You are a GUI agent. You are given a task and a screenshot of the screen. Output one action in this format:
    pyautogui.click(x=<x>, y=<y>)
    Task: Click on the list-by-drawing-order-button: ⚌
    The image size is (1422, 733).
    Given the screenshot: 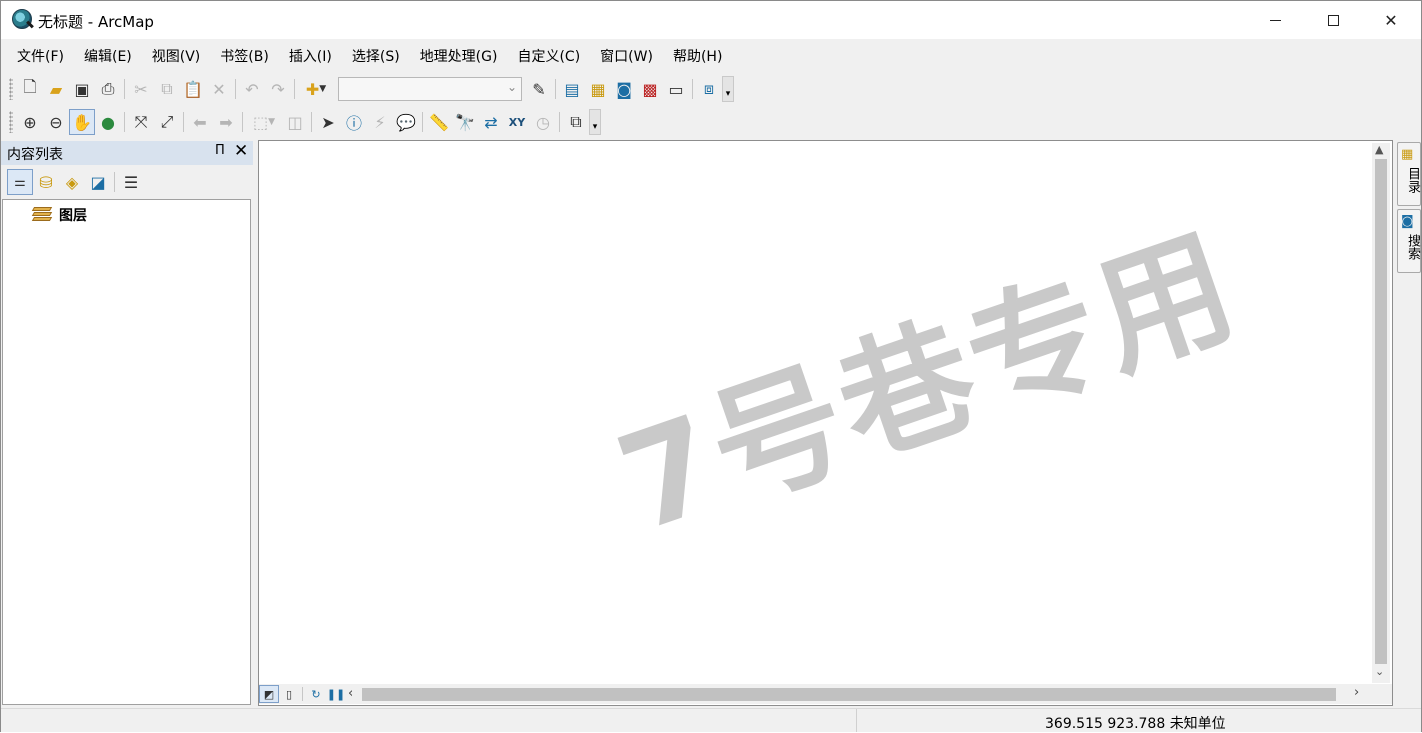 What is the action you would take?
    pyautogui.click(x=20, y=182)
    